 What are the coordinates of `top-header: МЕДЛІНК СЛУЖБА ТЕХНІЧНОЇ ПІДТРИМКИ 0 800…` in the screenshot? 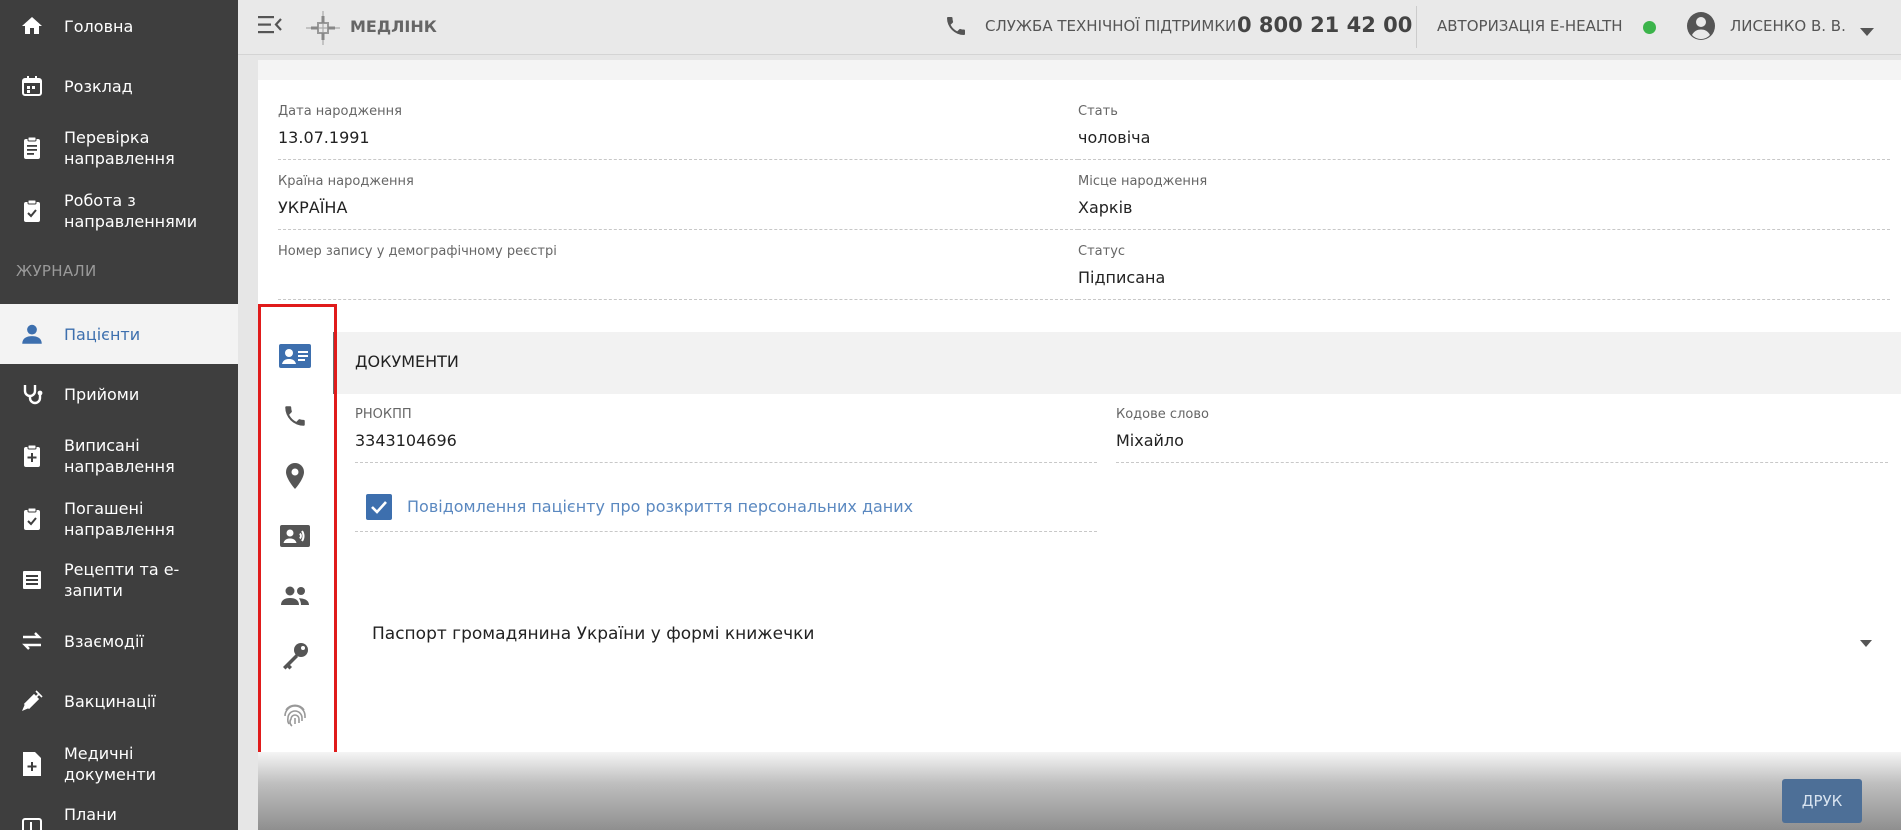 It's located at (1069, 27).